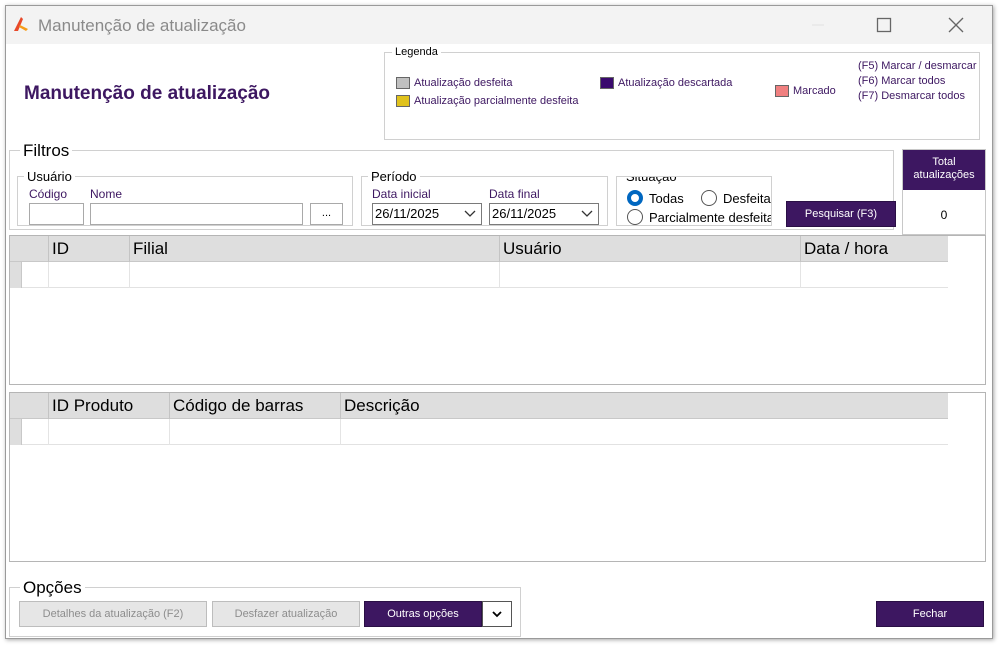 This screenshot has width=1000, height=646. Describe the element at coordinates (499, 25) in the screenshot. I see `title-bar: Manutenção de atualização` at that location.